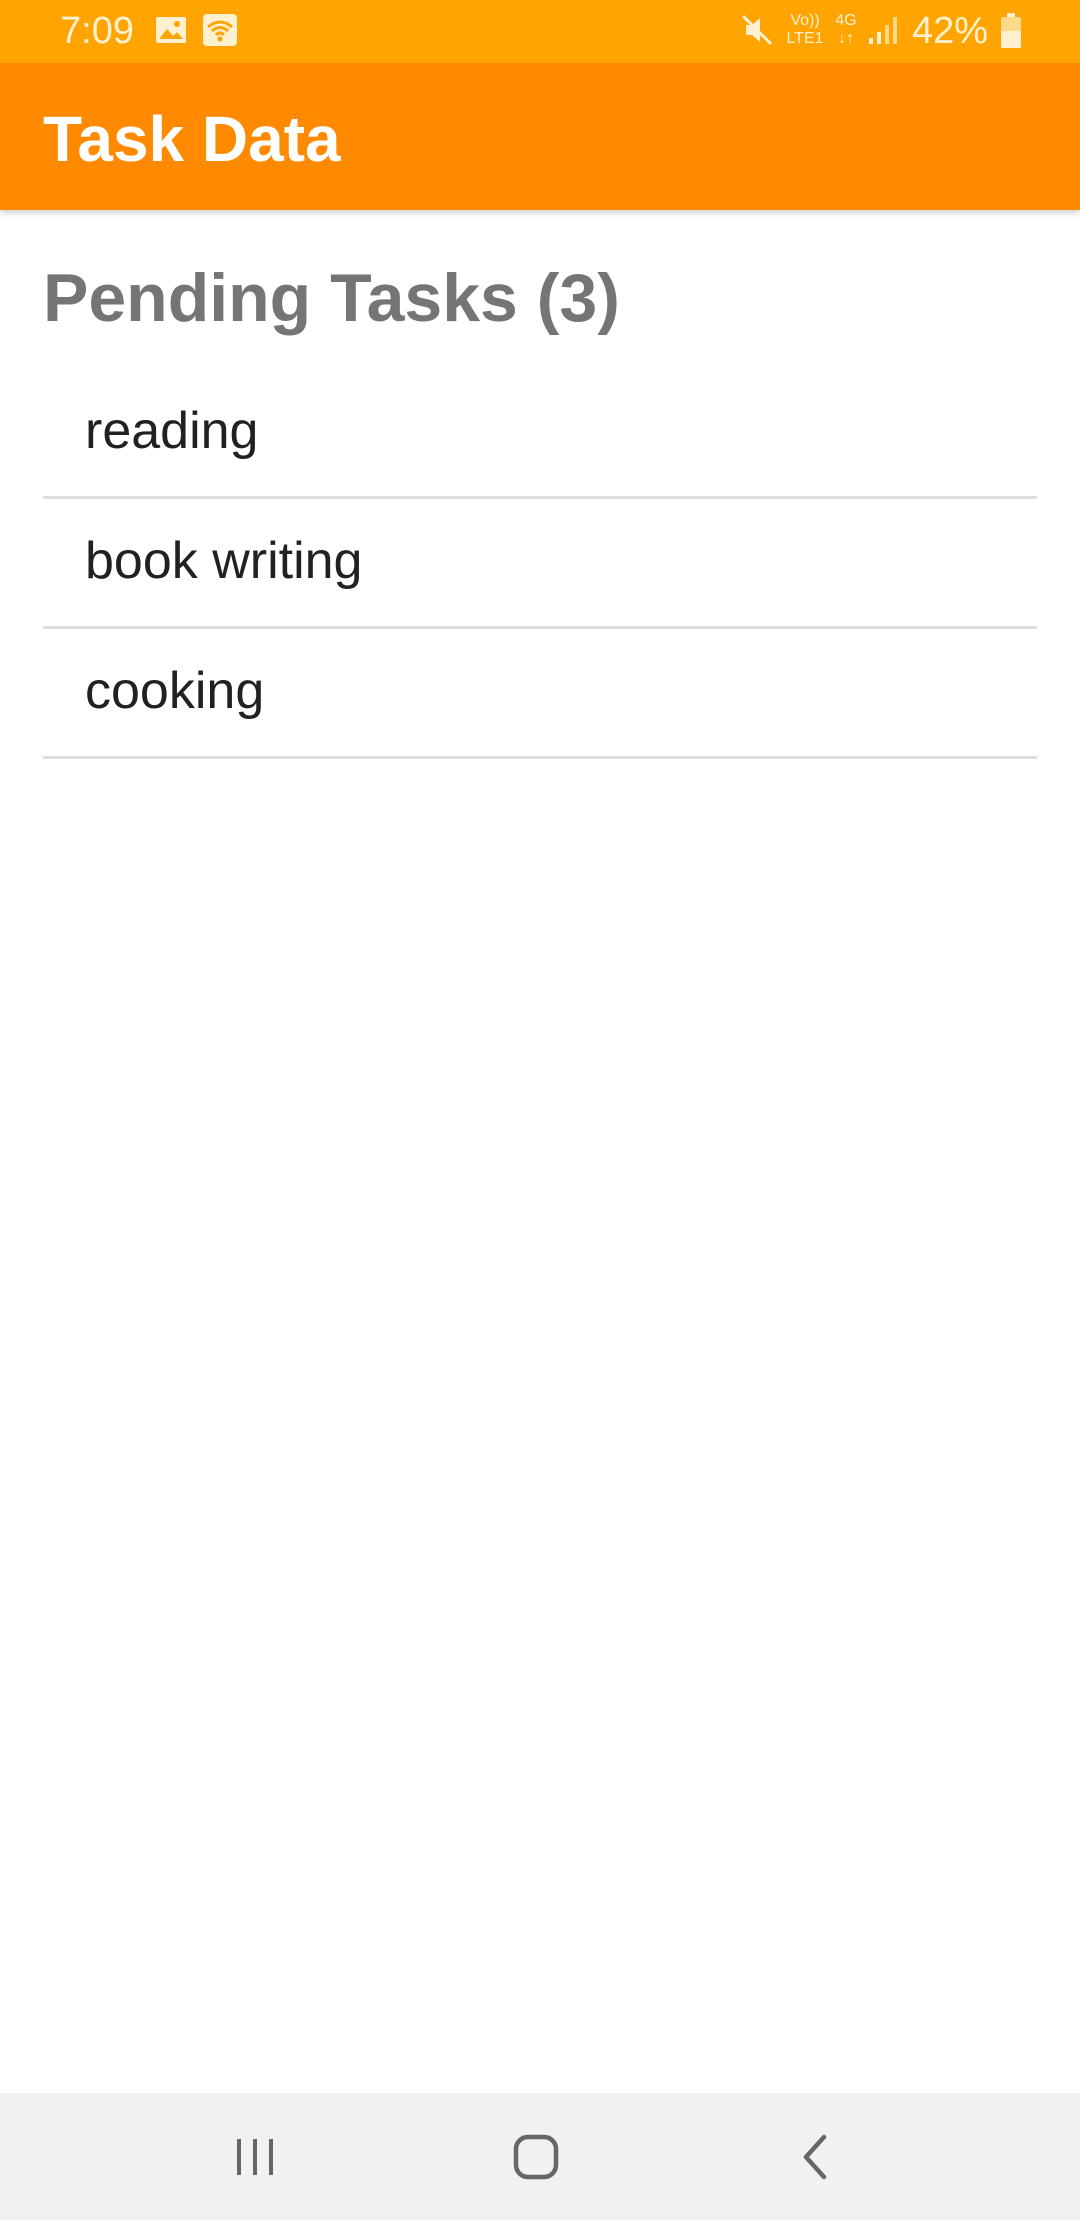  What do you see at coordinates (757, 32) in the screenshot?
I see `mute-icon` at bounding box center [757, 32].